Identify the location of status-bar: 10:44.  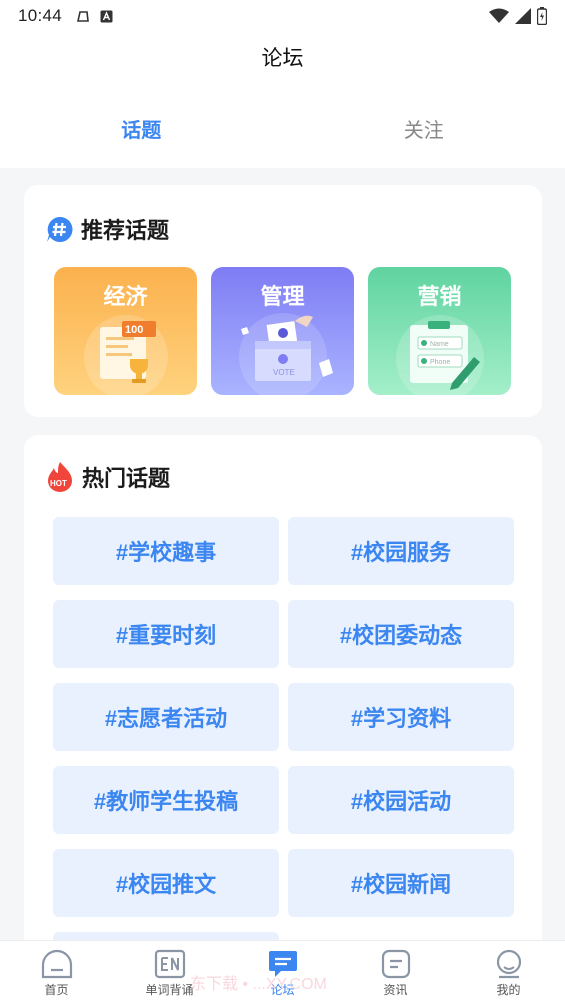
(282, 16).